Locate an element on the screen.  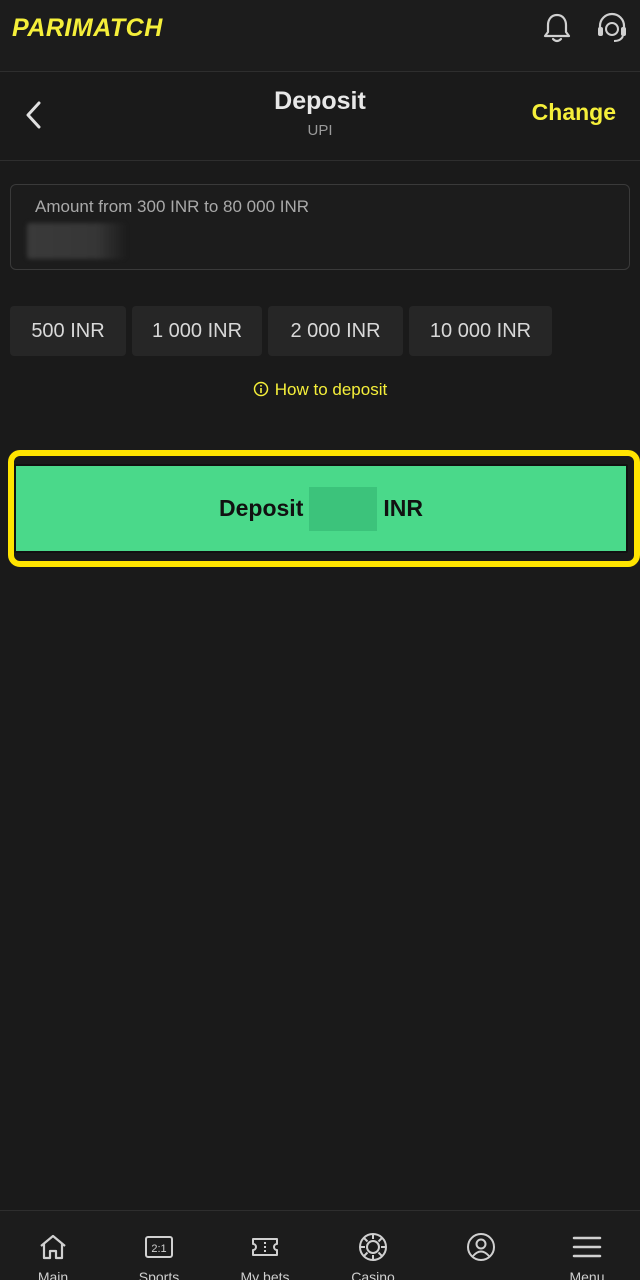
quick-amount-chip: 2 000 INR is located at coordinates (335, 331).